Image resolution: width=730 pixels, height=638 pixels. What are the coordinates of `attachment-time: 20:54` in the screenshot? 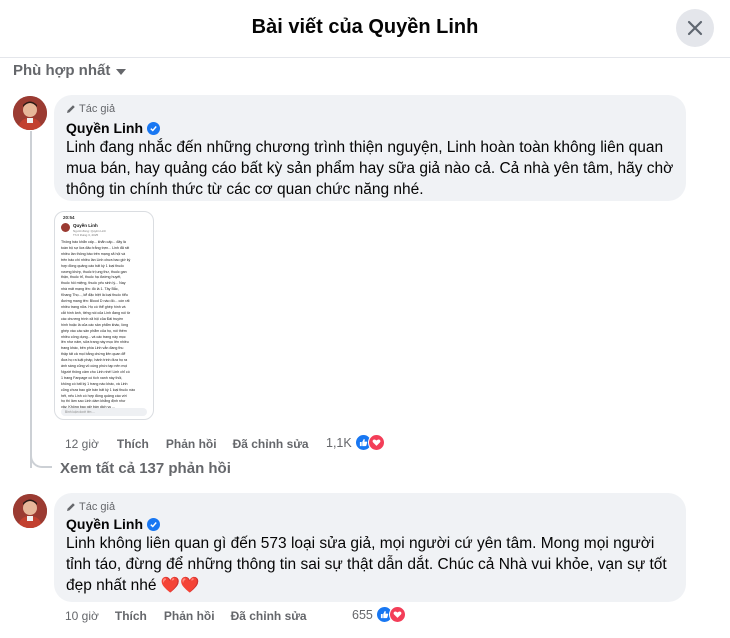 It's located at (69, 217).